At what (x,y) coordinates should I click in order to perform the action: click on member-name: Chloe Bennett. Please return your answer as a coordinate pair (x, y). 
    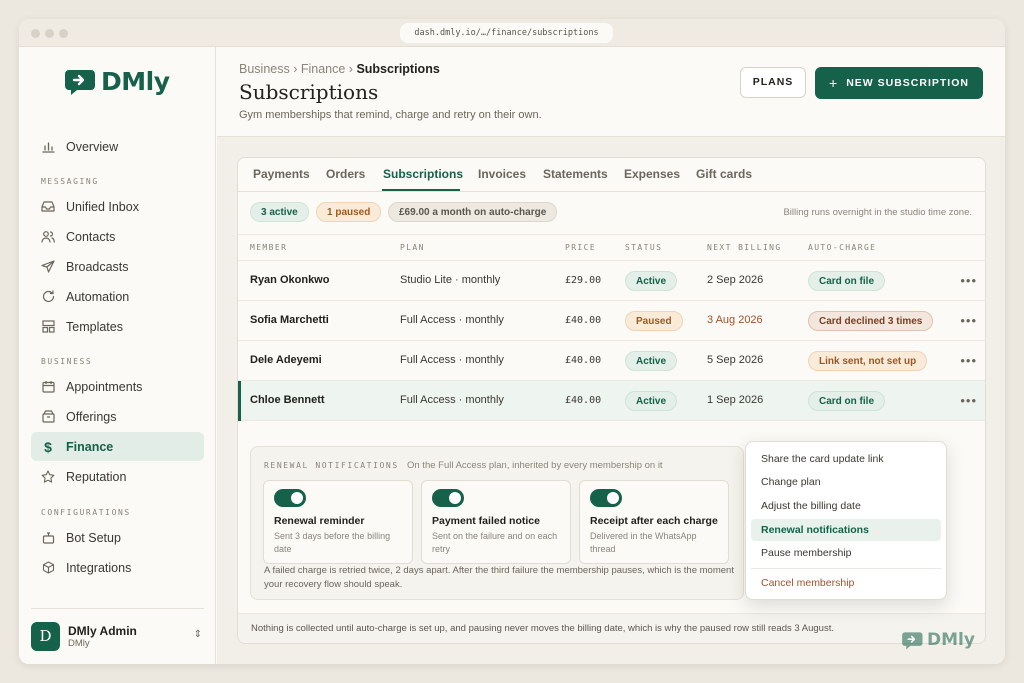
    Looking at the image, I should click on (287, 400).